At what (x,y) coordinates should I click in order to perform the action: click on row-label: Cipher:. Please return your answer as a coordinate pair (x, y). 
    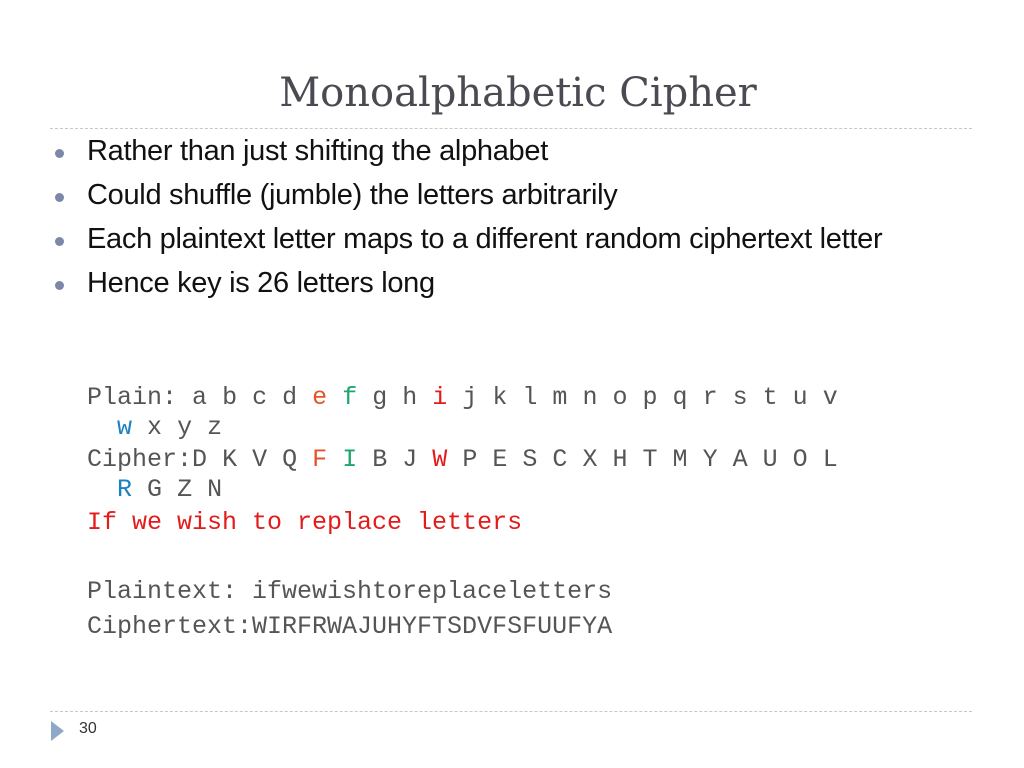
    Looking at the image, I should click on (140, 459).